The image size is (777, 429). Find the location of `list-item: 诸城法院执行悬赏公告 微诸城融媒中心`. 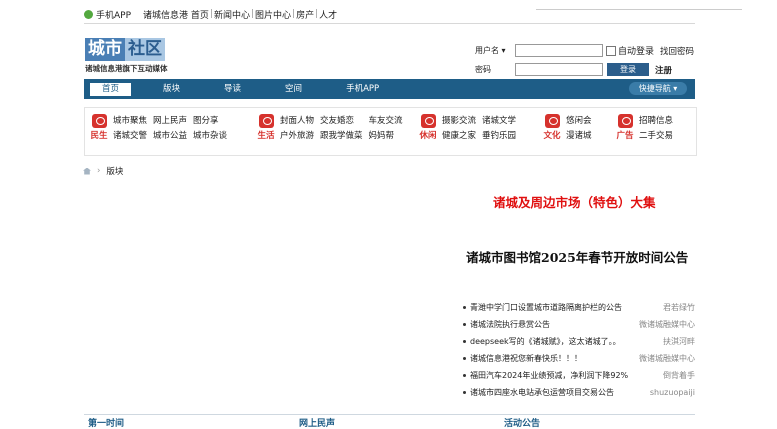

list-item: 诸城法院执行悬赏公告 微诸城融媒中心 is located at coordinates (579, 324).